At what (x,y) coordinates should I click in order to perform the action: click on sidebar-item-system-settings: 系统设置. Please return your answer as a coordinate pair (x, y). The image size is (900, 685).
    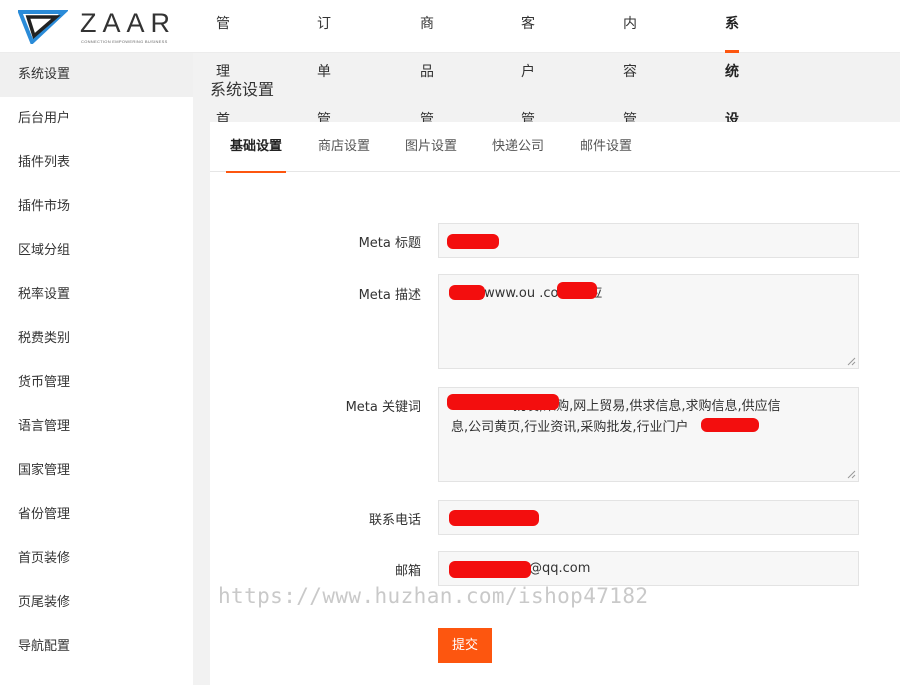
    Looking at the image, I should click on (96, 75).